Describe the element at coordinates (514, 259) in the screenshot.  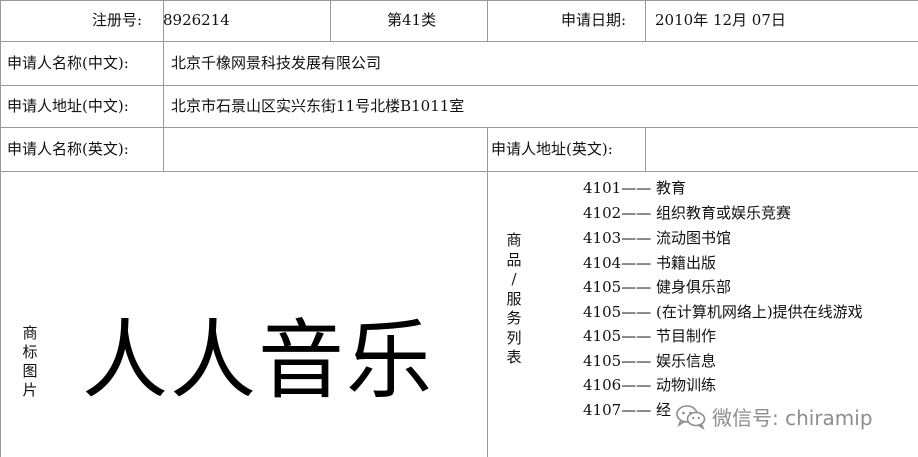
I see `label-char: 品` at that location.